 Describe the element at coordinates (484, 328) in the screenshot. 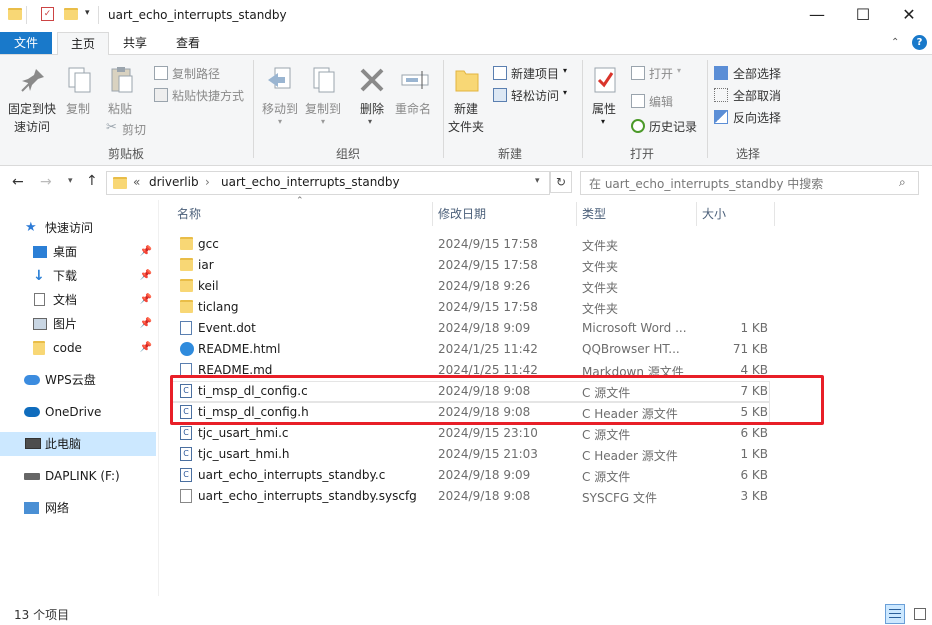

I see `file-date: 2024/9/18 9:09` at that location.